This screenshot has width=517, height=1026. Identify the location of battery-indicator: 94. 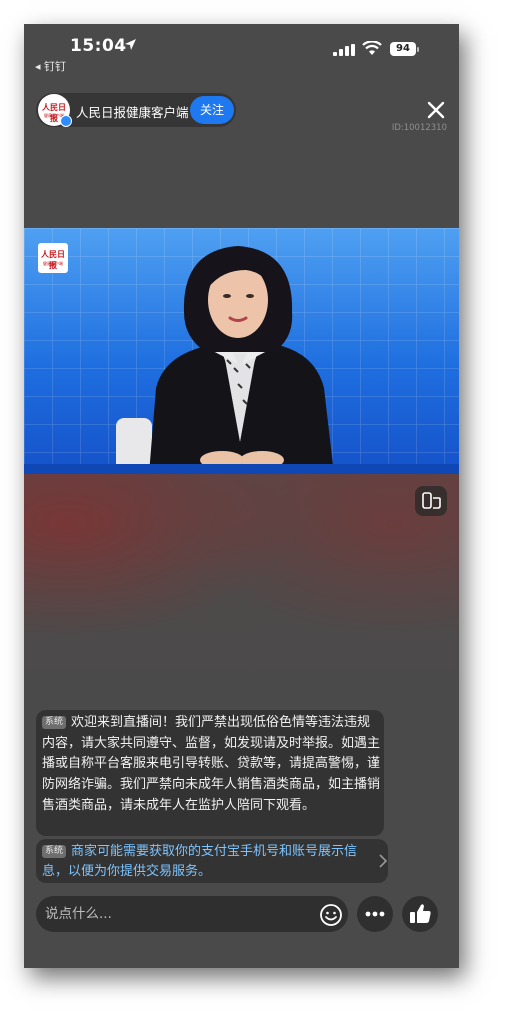
(403, 49).